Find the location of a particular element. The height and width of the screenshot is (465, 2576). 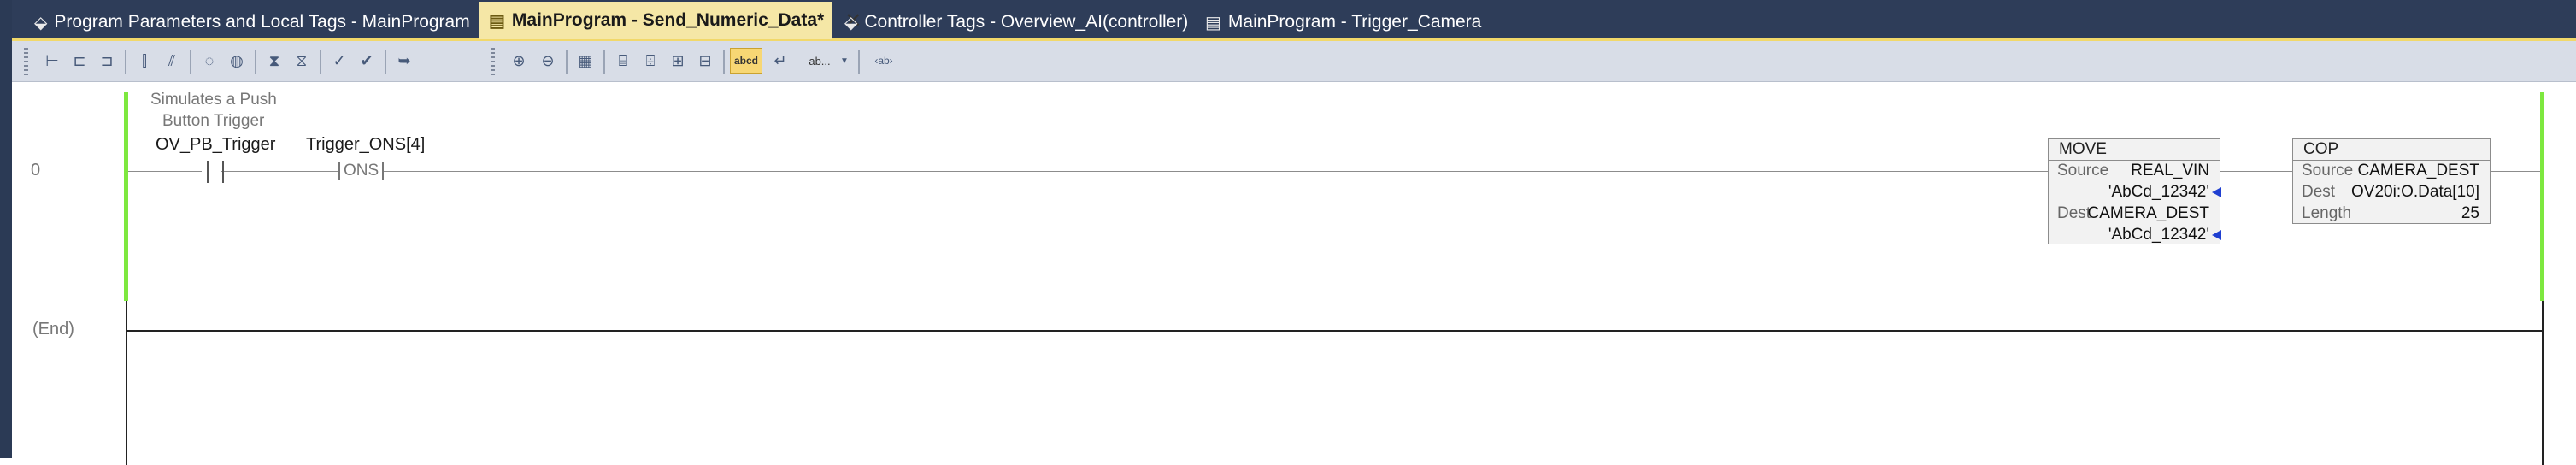

add-branch-level-icon: ⊐ is located at coordinates (107, 61).